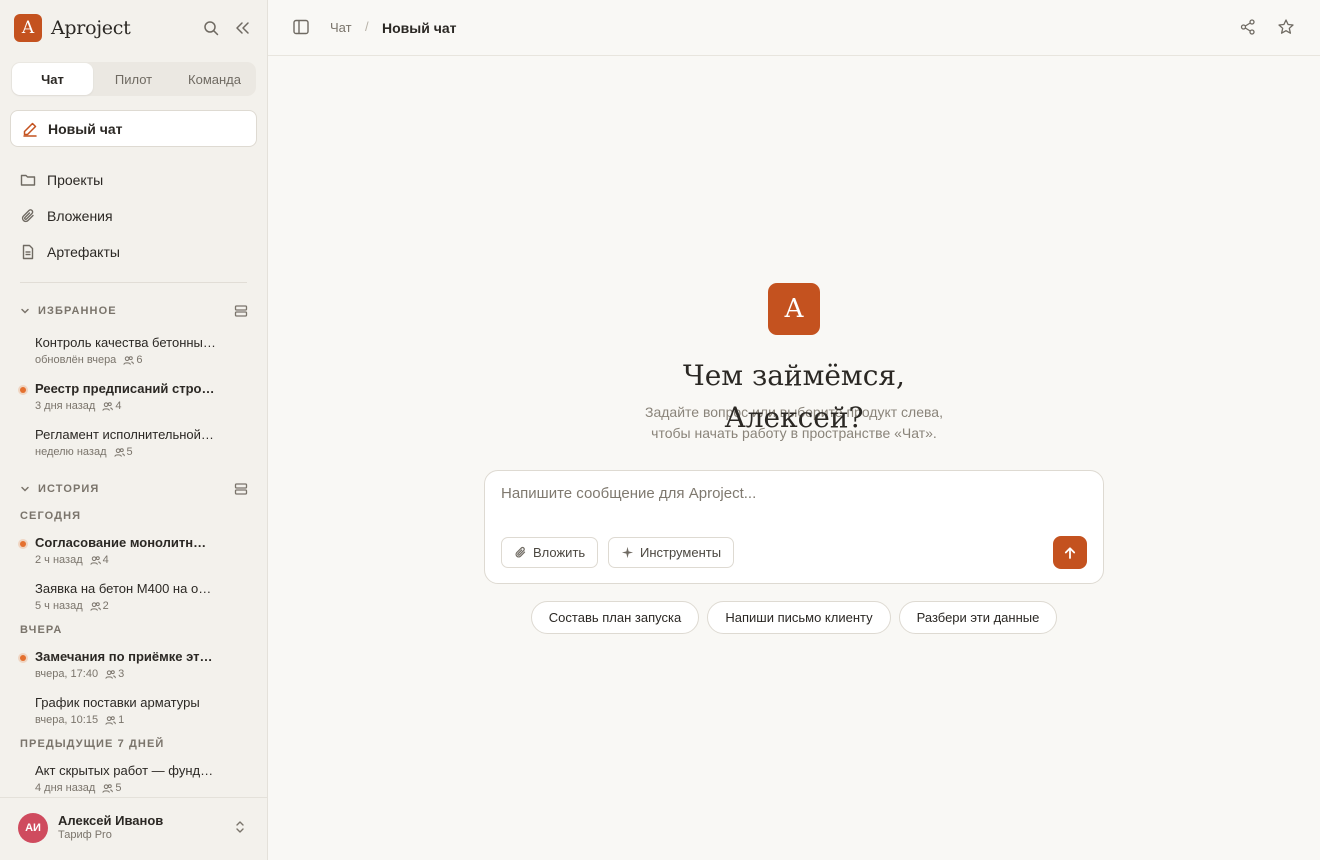  I want to click on sidebar-panel-icon, so click(301, 27).